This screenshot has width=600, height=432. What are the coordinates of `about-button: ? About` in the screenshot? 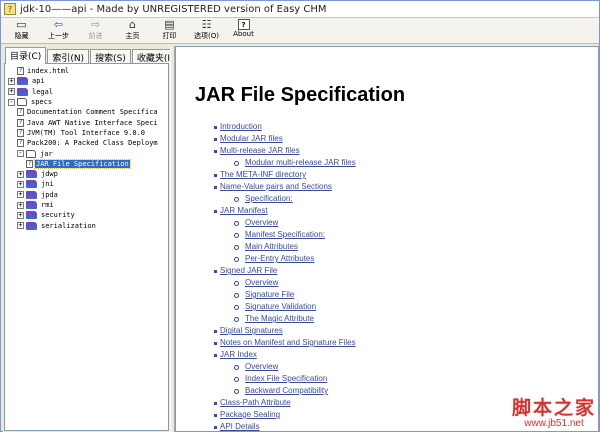 It's located at (243, 31).